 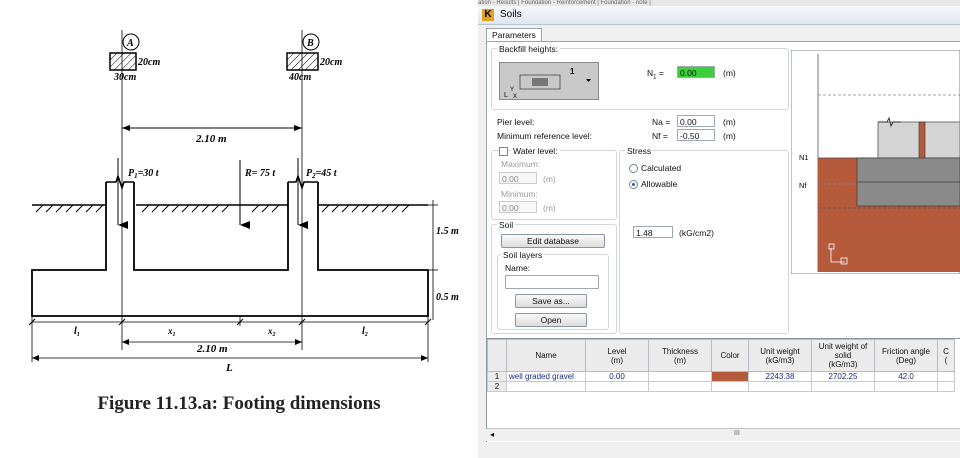 What do you see at coordinates (547, 83) in the screenshot?
I see `backfill-preview-icon: L Y X 1` at bounding box center [547, 83].